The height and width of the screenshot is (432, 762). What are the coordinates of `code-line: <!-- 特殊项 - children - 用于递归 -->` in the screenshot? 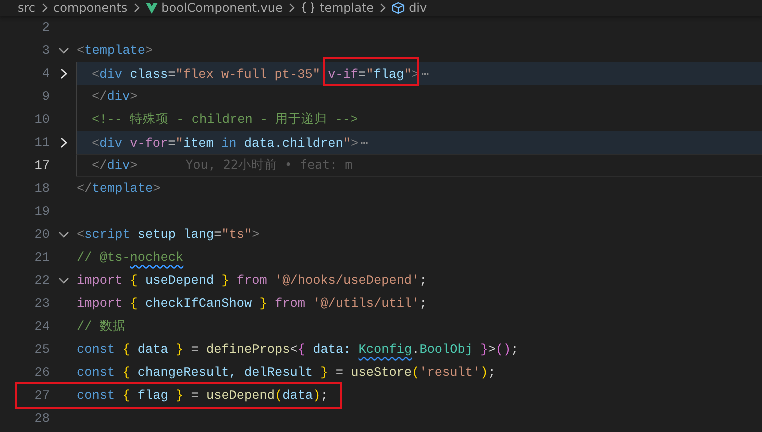 It's located at (225, 119).